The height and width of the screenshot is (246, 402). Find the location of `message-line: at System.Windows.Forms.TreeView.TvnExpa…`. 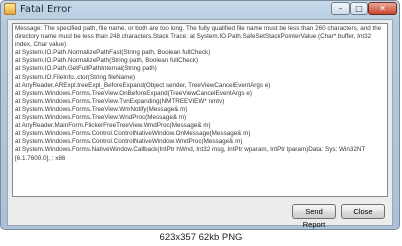

message-line: at System.Windows.Forms.TreeView.TvnExpa… is located at coordinates (120, 101).